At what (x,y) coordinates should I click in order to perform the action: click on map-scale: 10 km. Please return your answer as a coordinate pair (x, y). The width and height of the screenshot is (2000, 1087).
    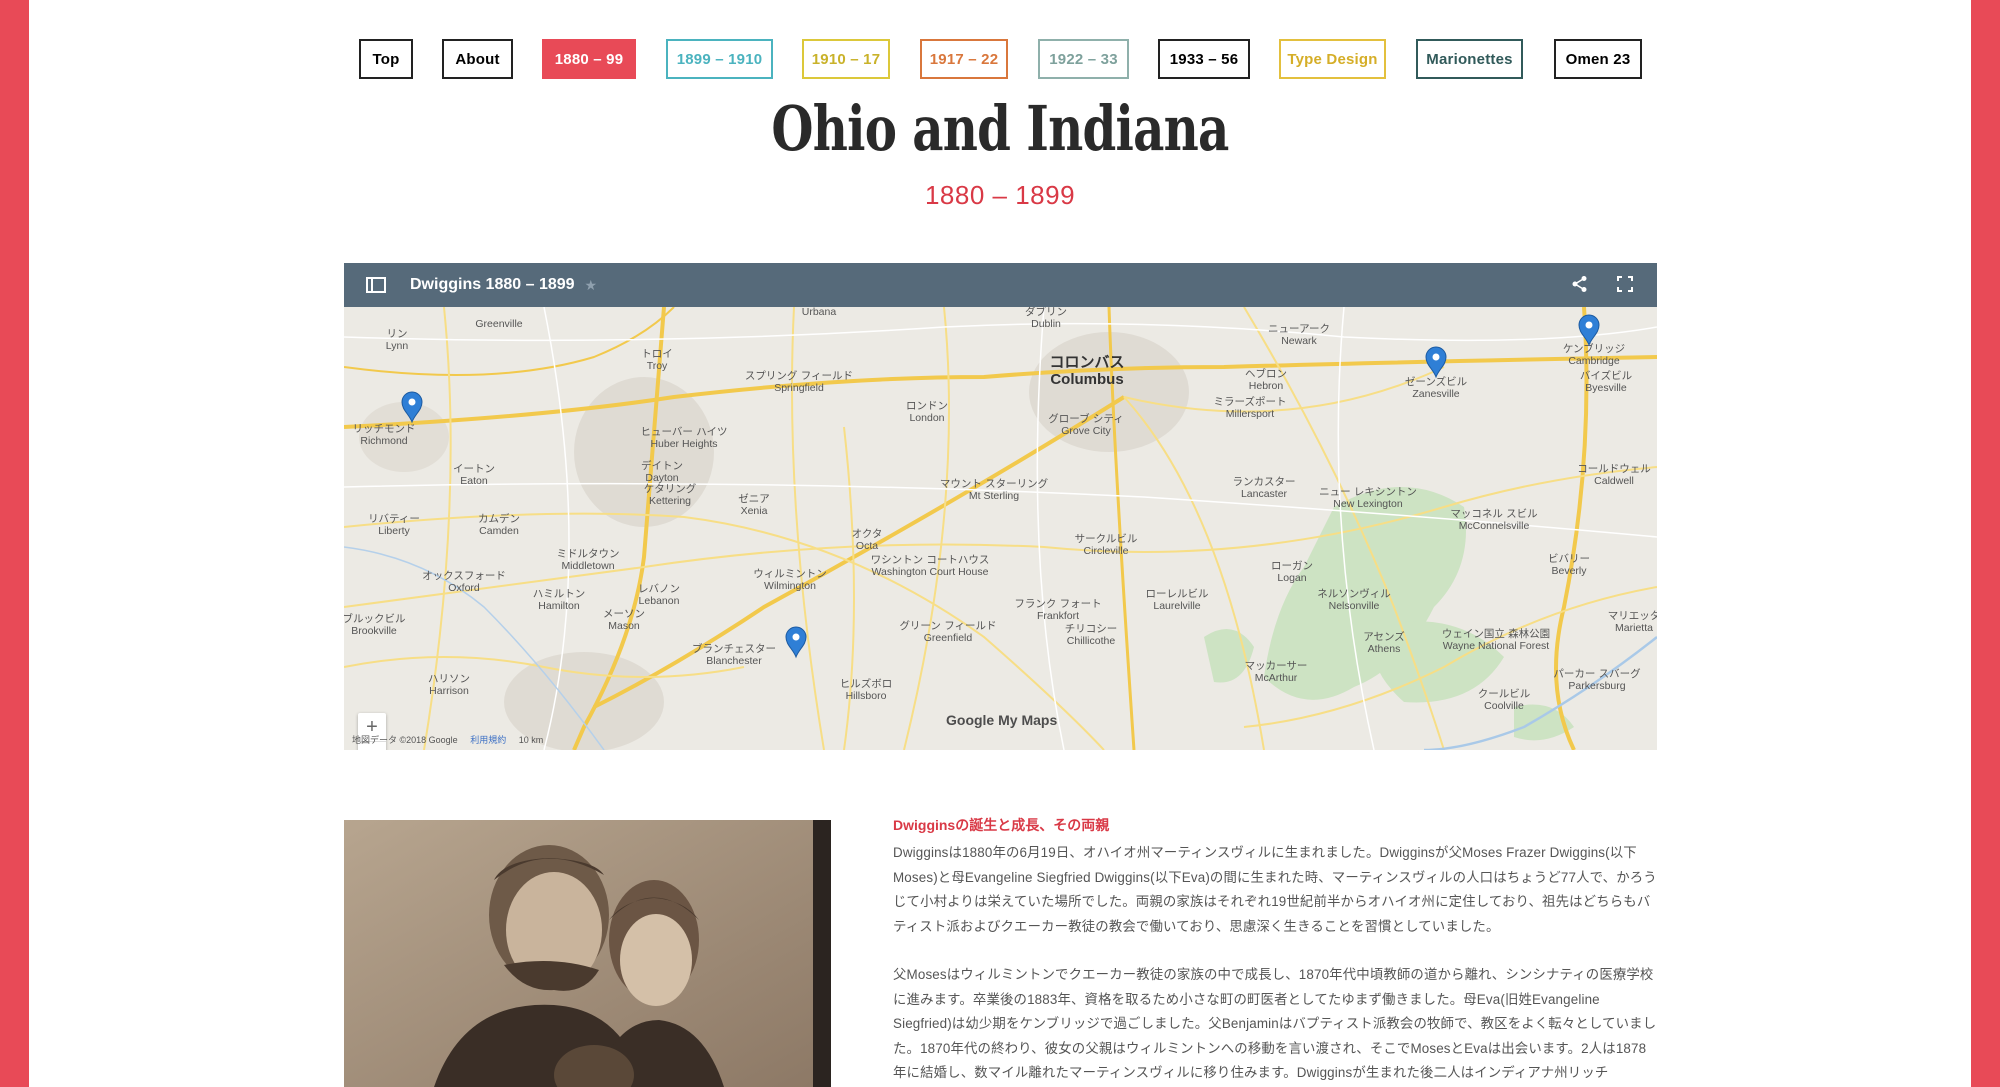
    Looking at the image, I should click on (531, 740).